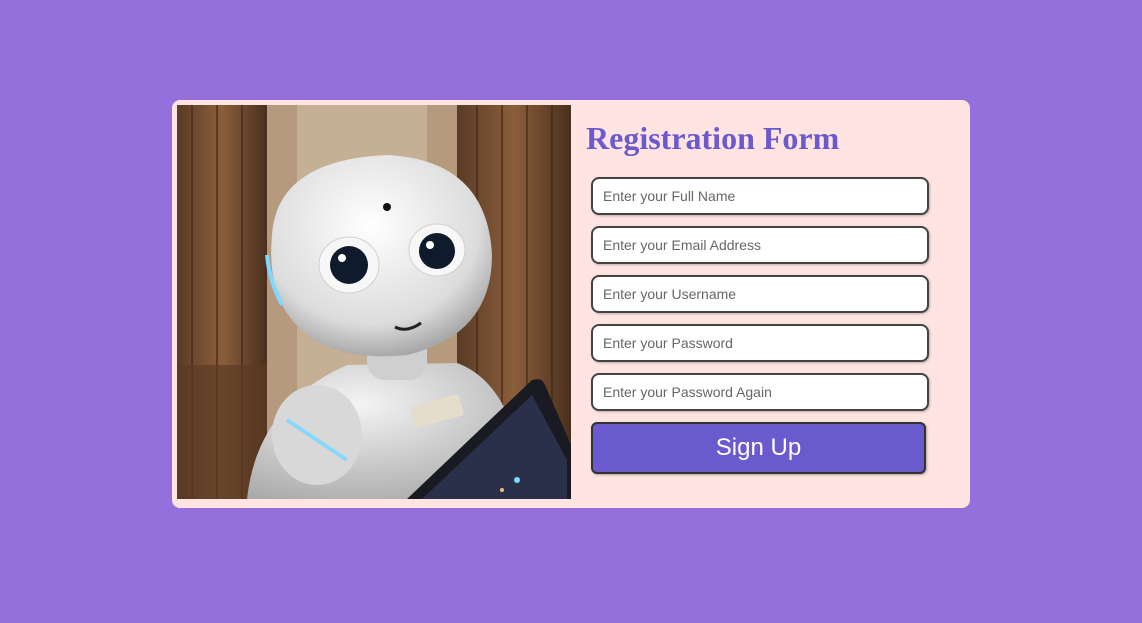 Image resolution: width=1142 pixels, height=623 pixels. What do you see at coordinates (760, 245) in the screenshot?
I see `email-input` at bounding box center [760, 245].